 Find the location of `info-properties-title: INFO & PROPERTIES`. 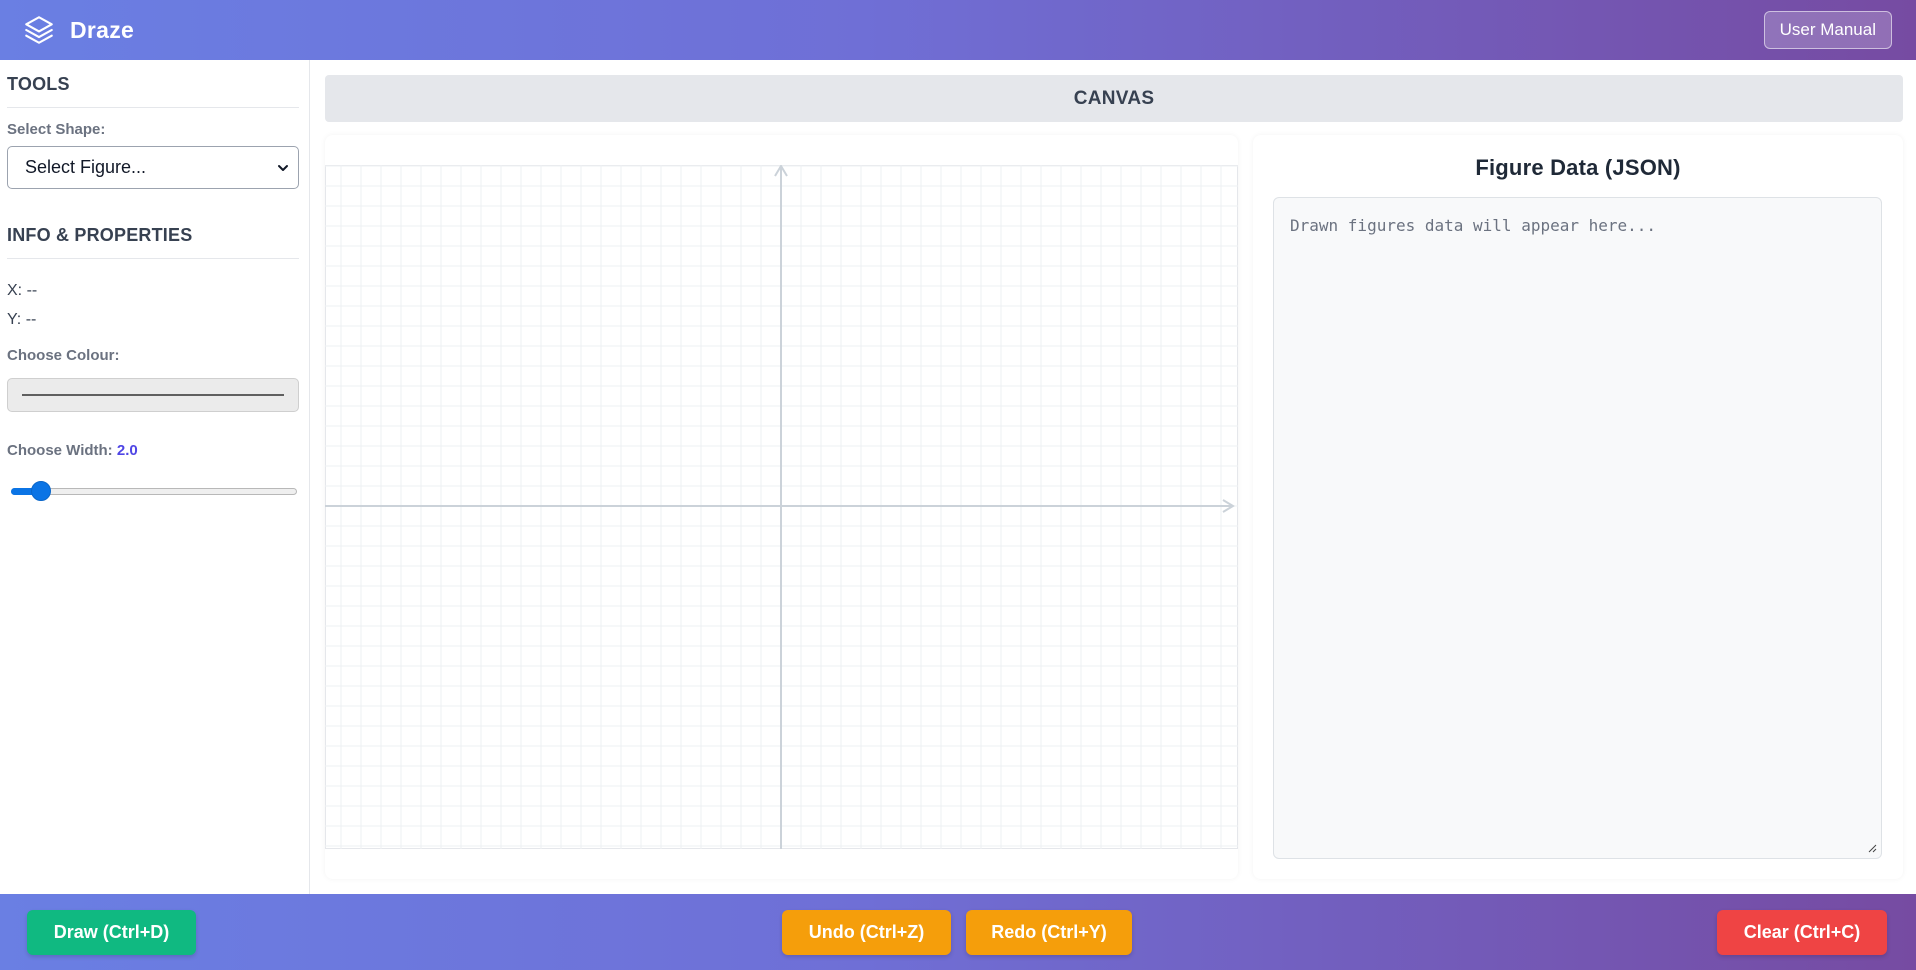

info-properties-title: INFO & PROPERTIES is located at coordinates (153, 242).